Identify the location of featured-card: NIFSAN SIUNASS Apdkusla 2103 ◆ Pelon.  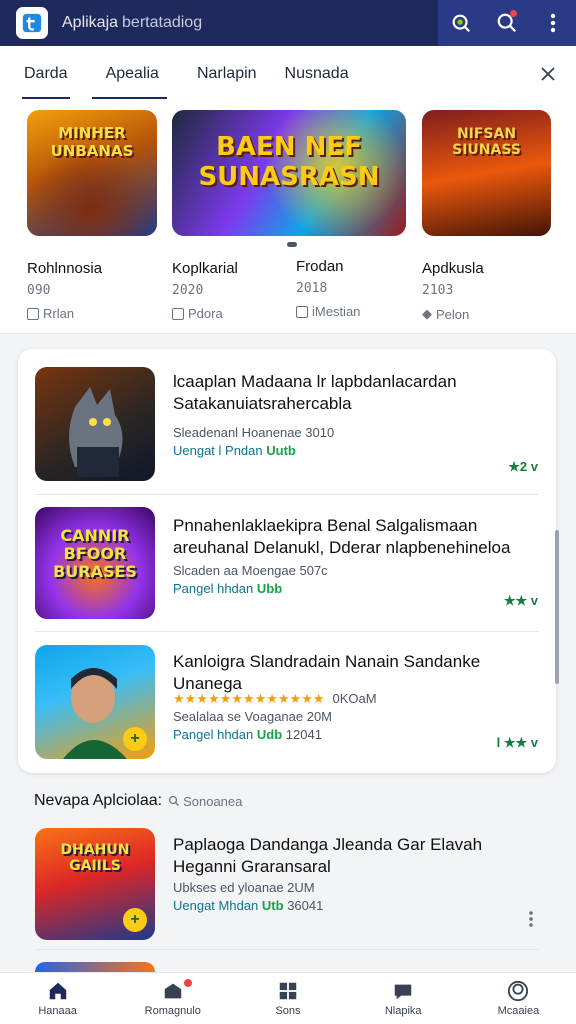
(486, 216).